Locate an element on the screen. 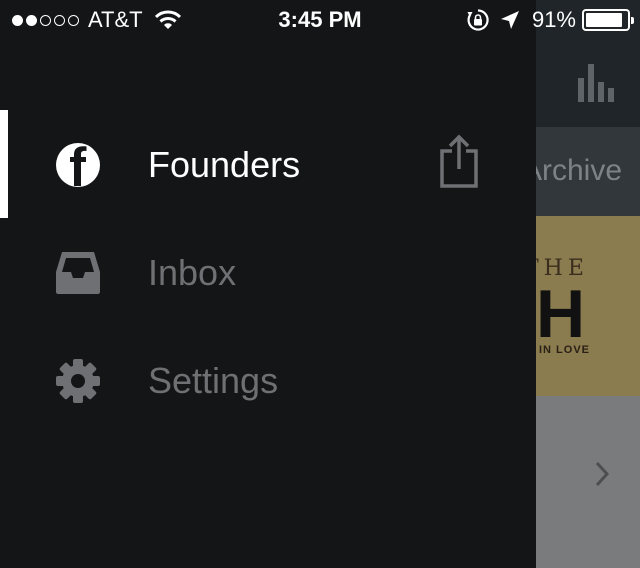  drawer-item-label: Inbox is located at coordinates (192, 272).